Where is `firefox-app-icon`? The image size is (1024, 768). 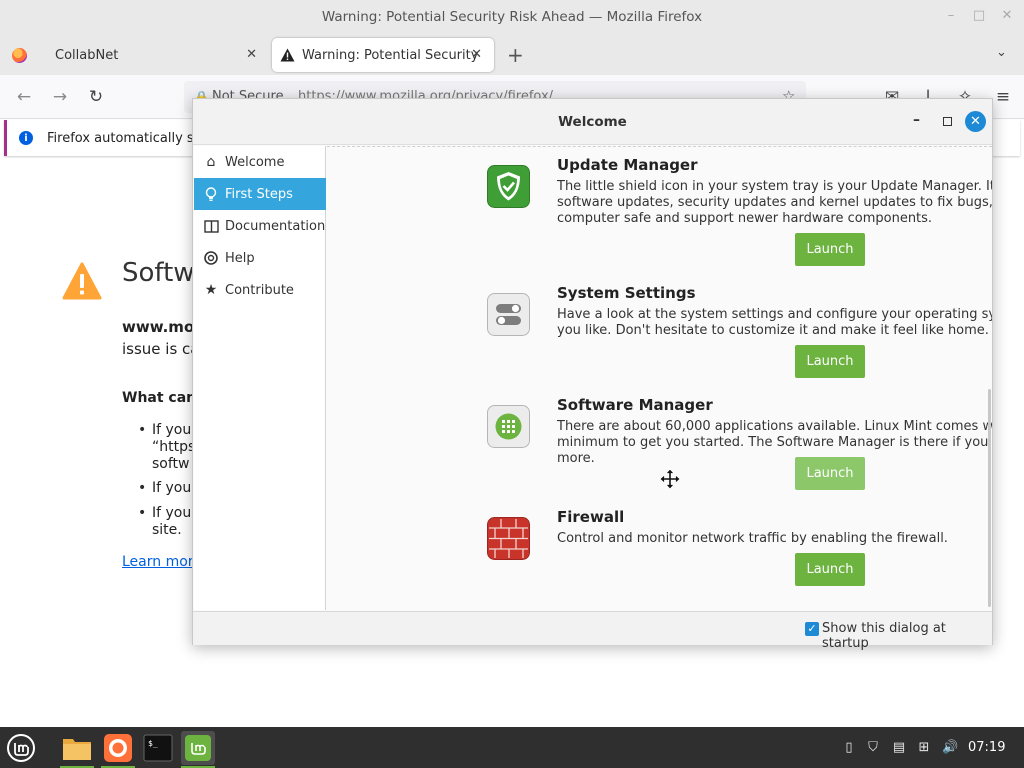
firefox-app-icon is located at coordinates (118, 748).